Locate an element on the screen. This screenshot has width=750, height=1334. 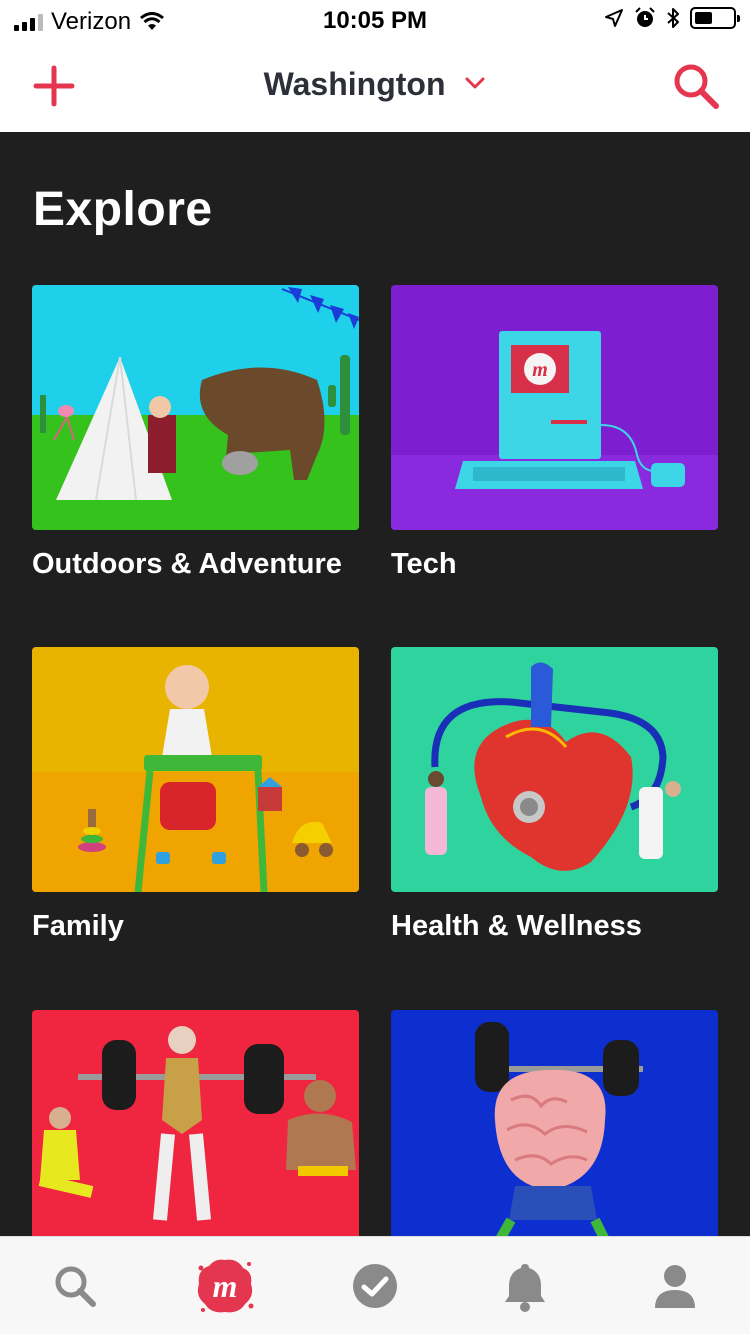
category-label: Tech is located at coordinates (424, 564).